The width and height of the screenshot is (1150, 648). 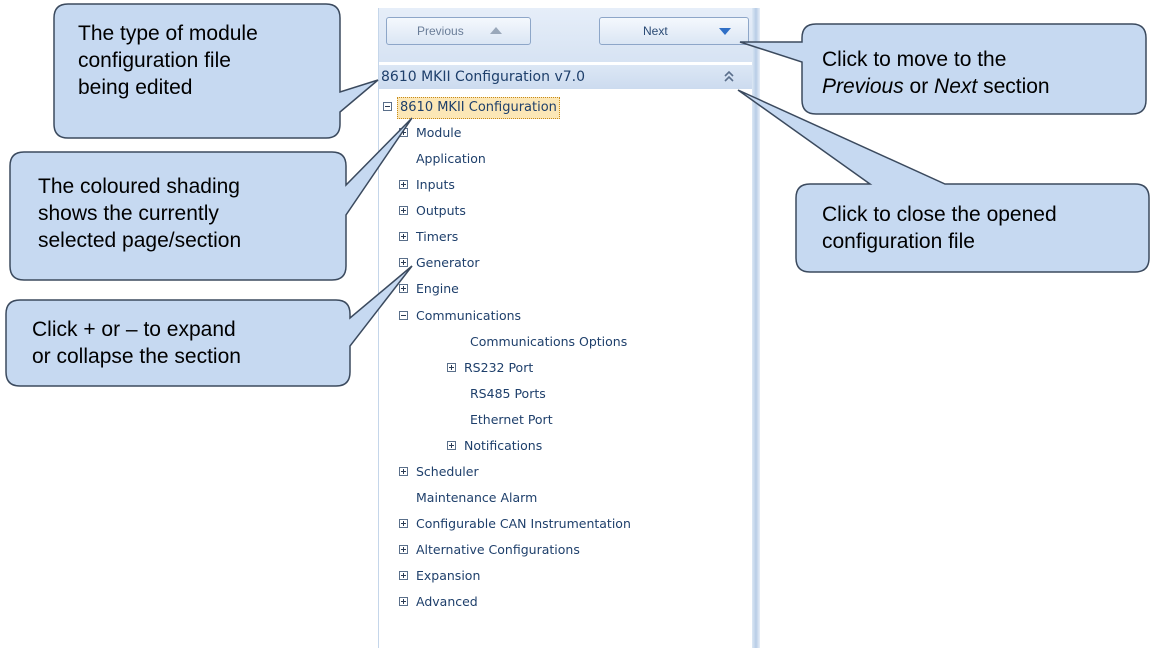 I want to click on callout-emphasis-next: Next, so click(x=956, y=86).